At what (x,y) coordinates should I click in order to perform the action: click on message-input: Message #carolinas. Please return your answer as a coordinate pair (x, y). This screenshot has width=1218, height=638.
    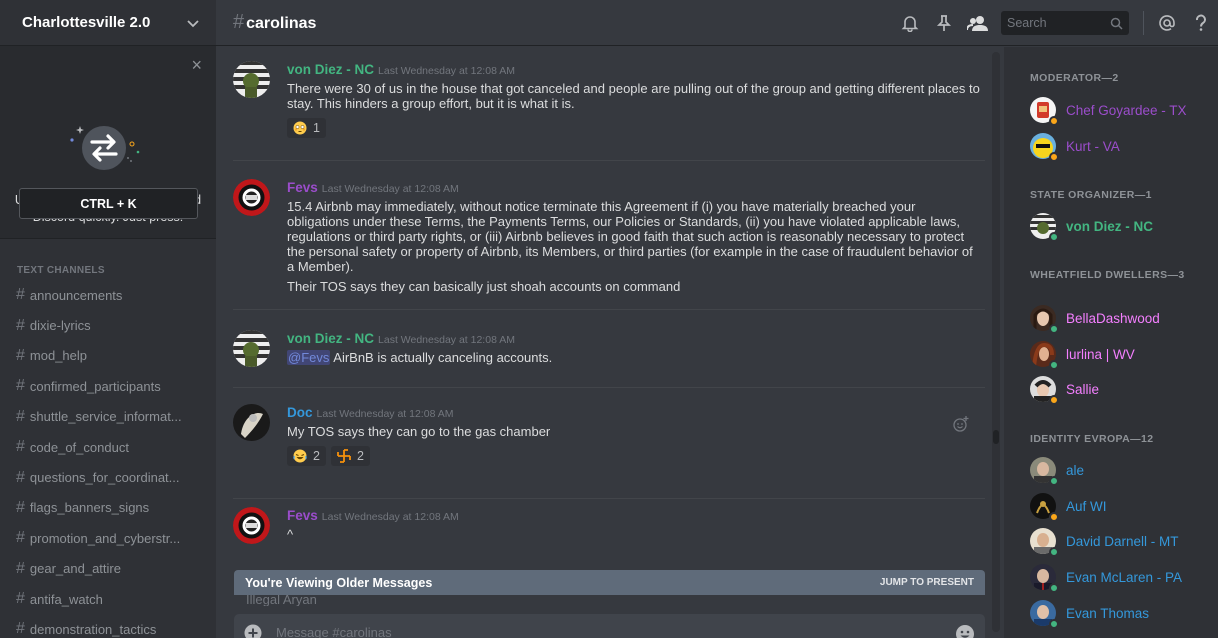
    Looking at the image, I should click on (609, 626).